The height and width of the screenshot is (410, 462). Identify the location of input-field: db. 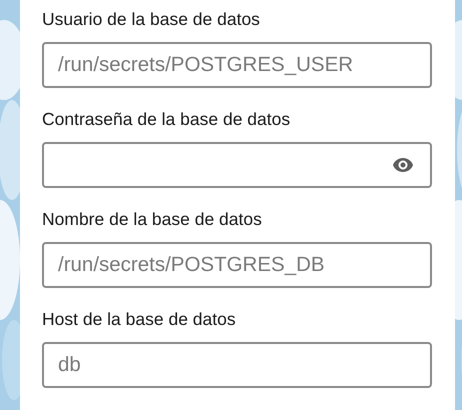
(237, 365).